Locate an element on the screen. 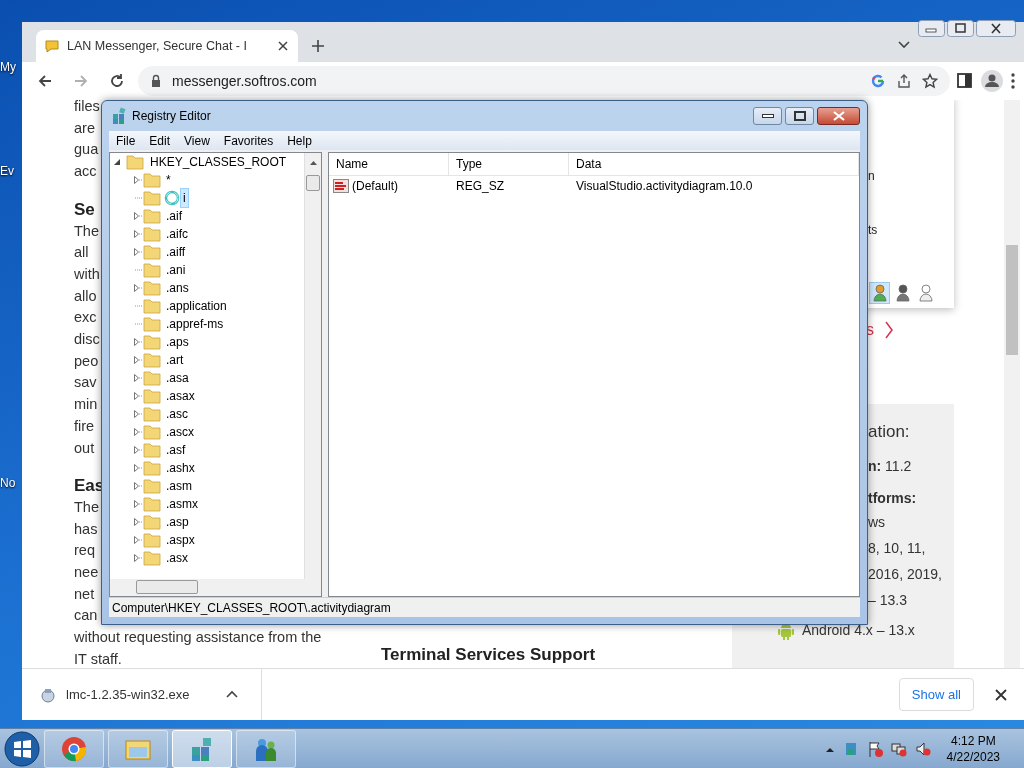 The width and height of the screenshot is (1024, 768). tree-item: .aps is located at coordinates (177, 342).